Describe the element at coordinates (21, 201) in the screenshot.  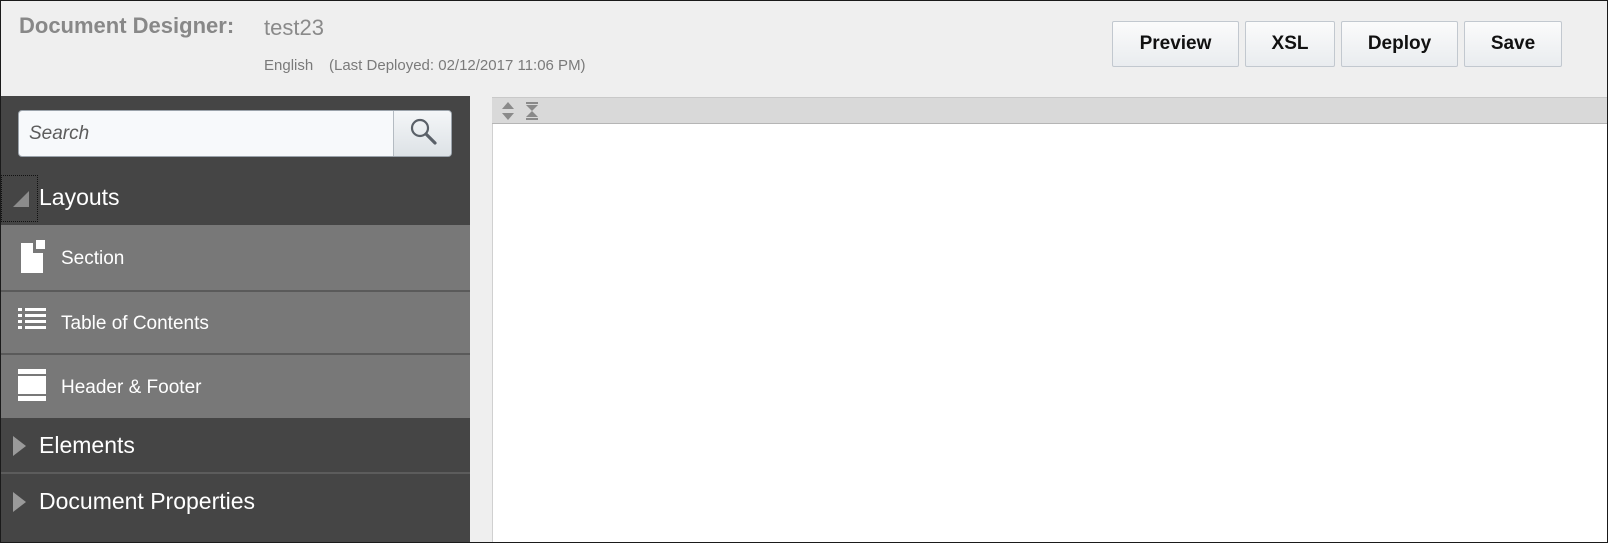
I see `expanded-triangle-icon` at that location.